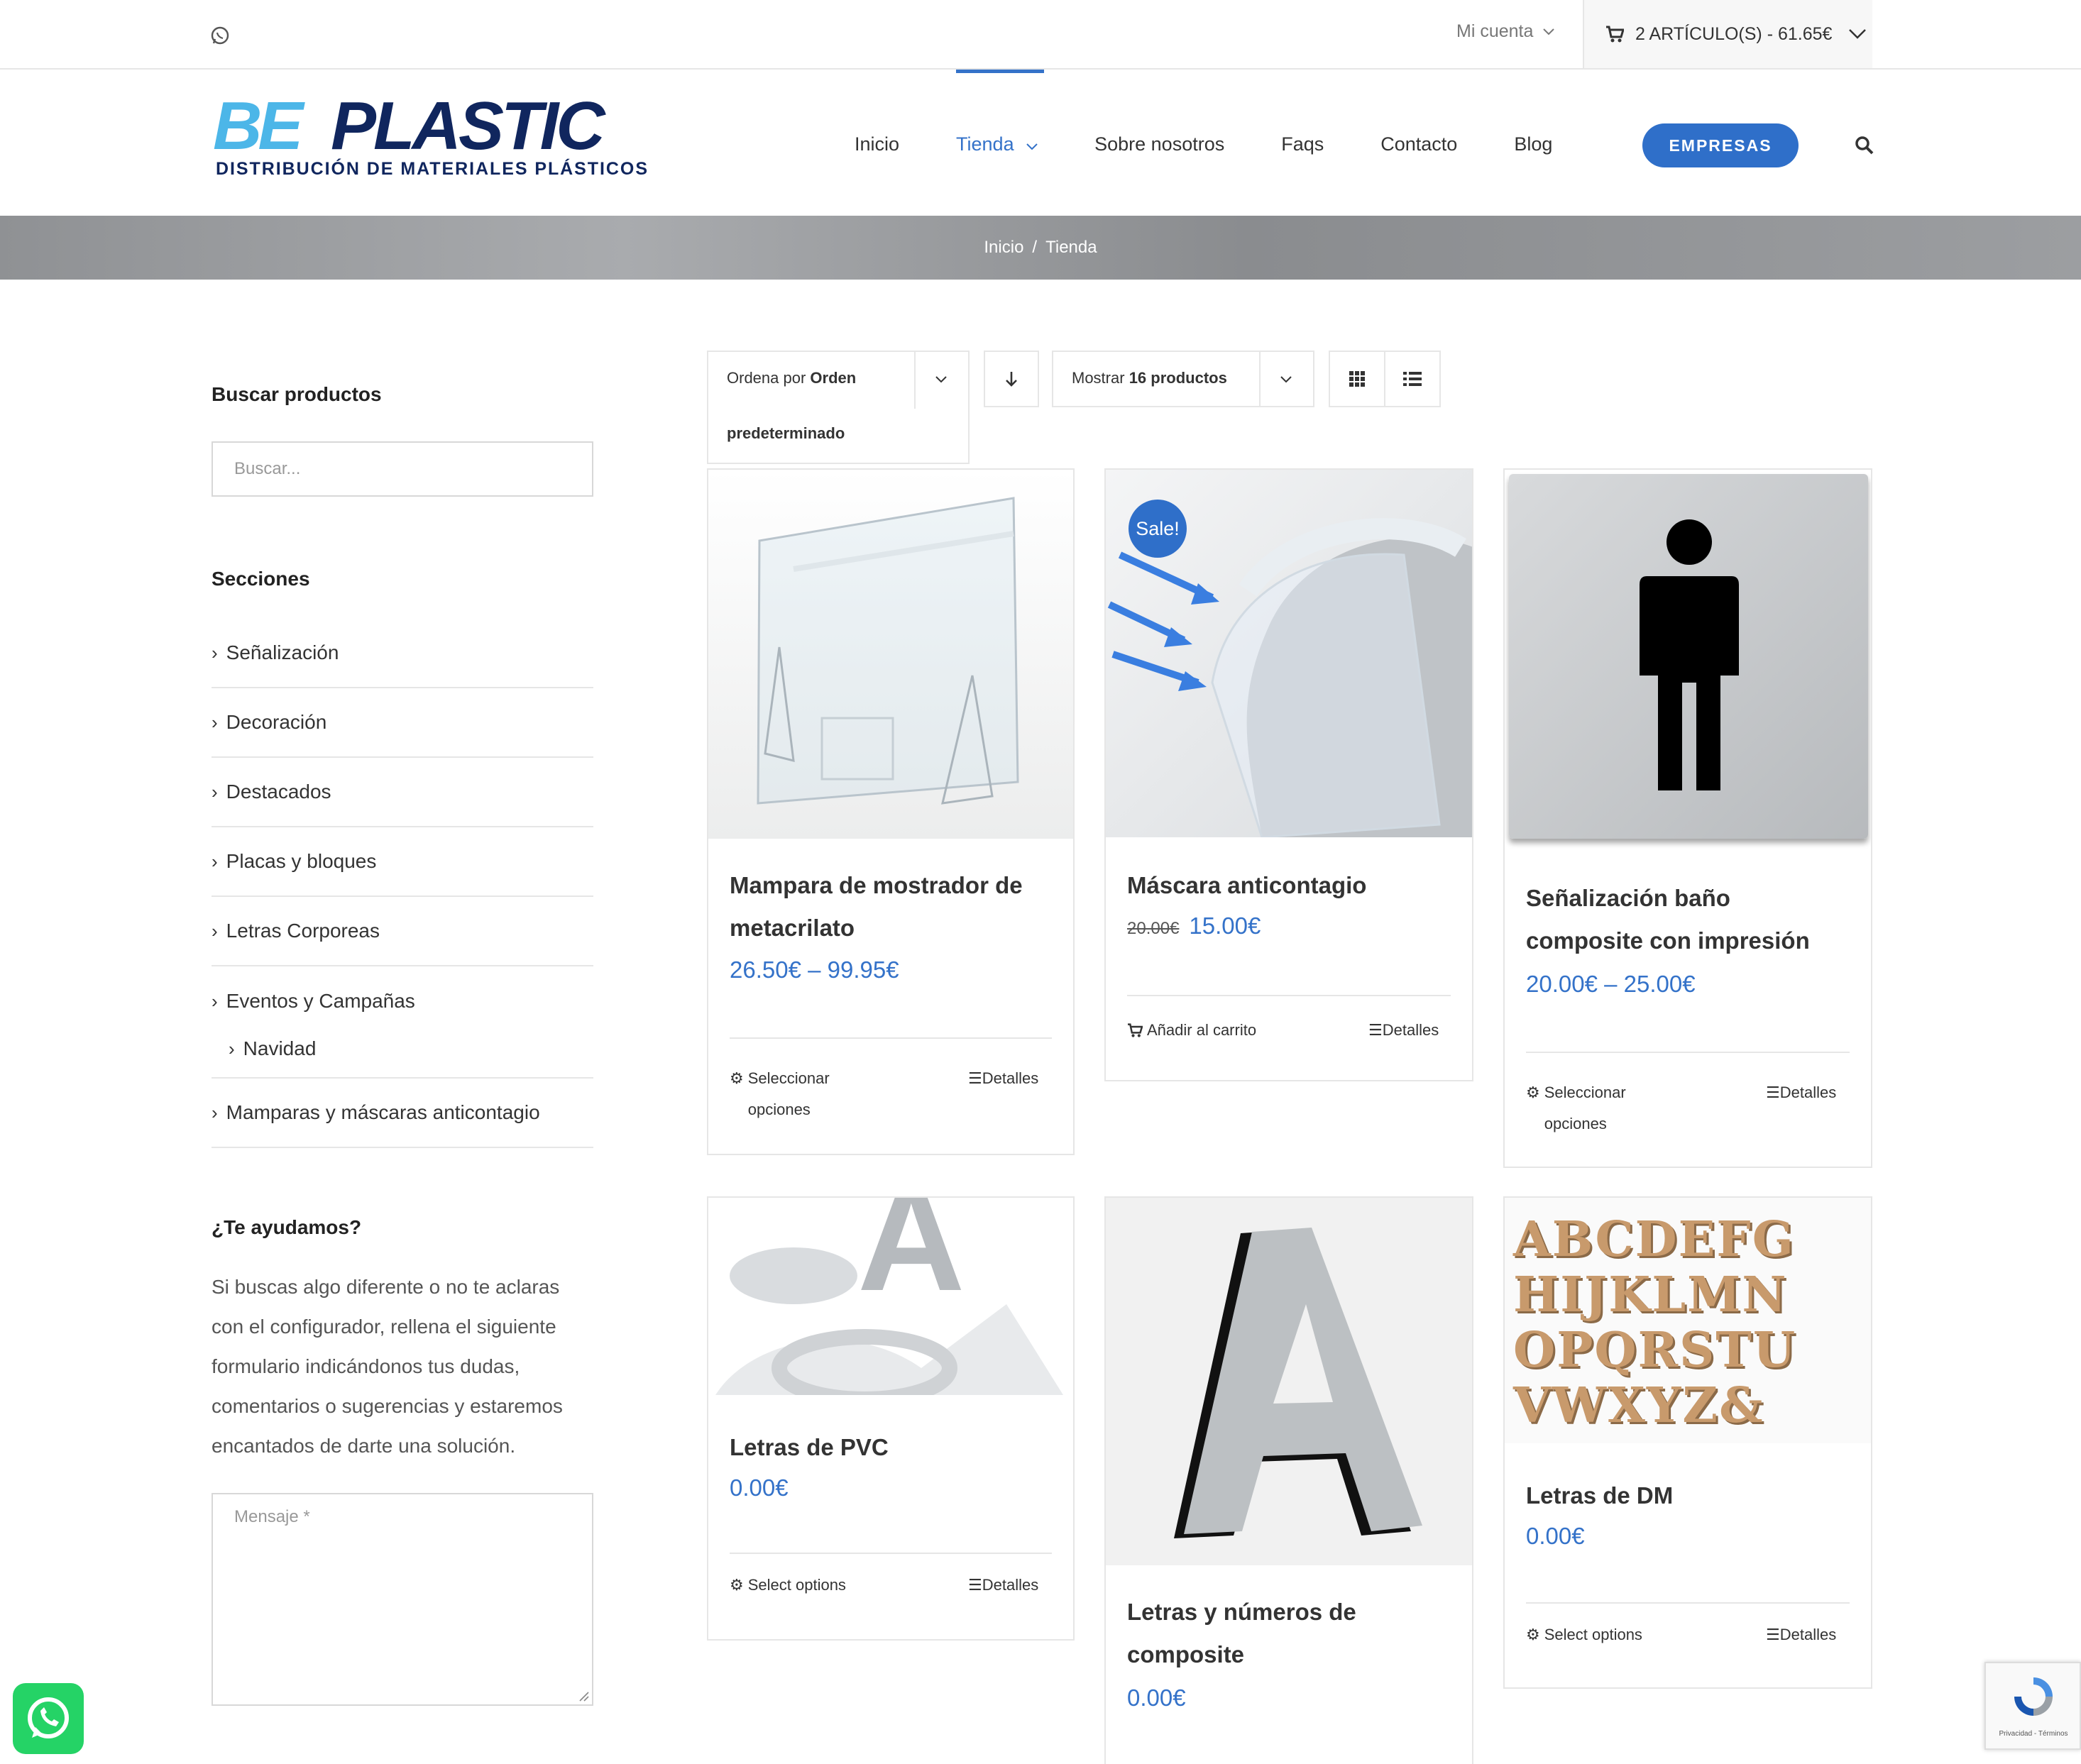 The height and width of the screenshot is (1764, 2081). I want to click on product-price: 26.50€ – 99.95€, so click(815, 970).